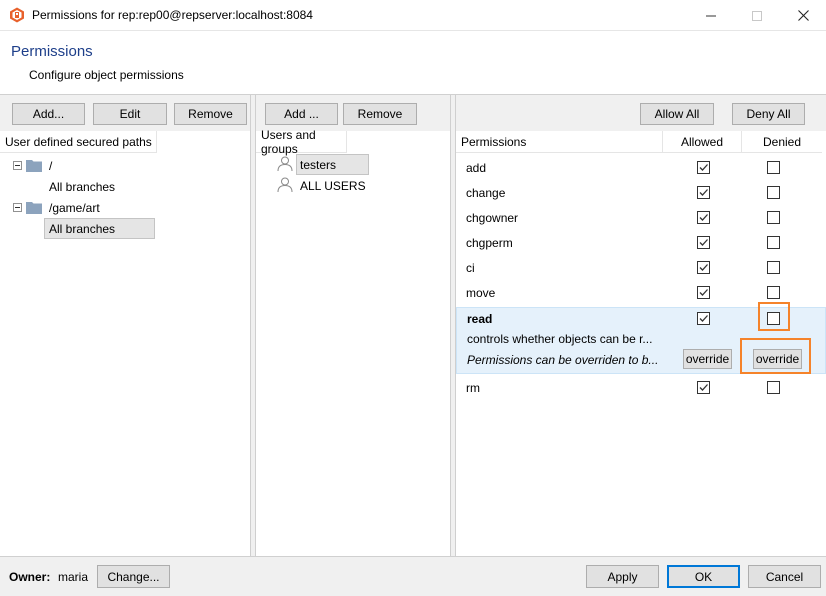 This screenshot has height=596, width=826. I want to click on minimize-icon, so click(711, 15).